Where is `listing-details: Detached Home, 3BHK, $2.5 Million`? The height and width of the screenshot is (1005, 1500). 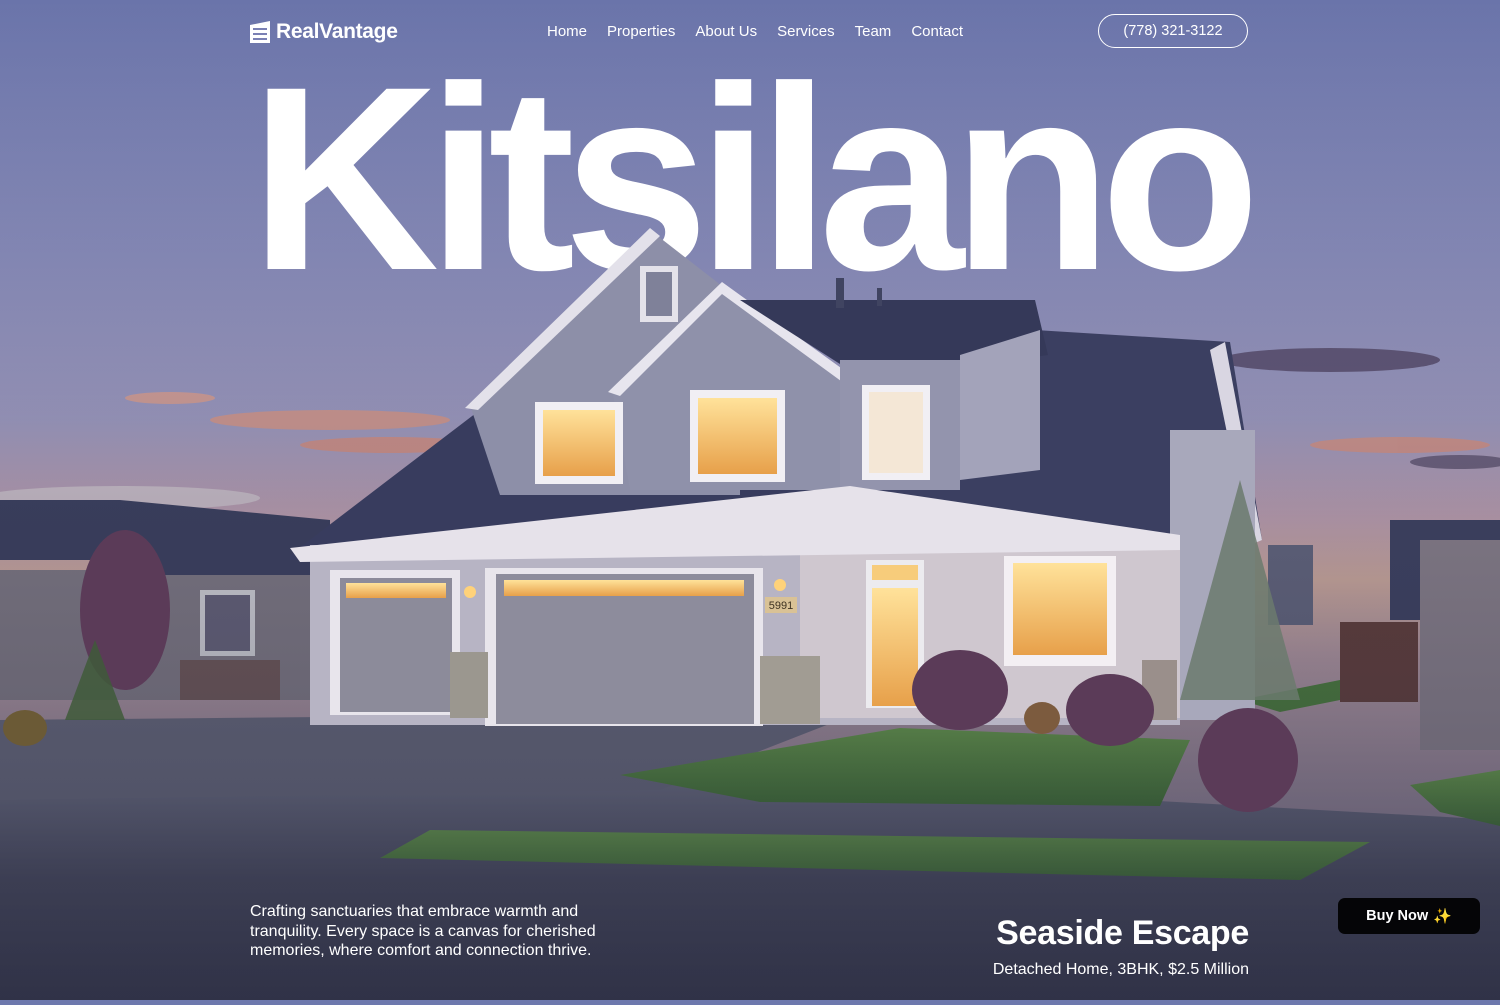 listing-details: Detached Home, 3BHK, $2.5 Million is located at coordinates (1120, 969).